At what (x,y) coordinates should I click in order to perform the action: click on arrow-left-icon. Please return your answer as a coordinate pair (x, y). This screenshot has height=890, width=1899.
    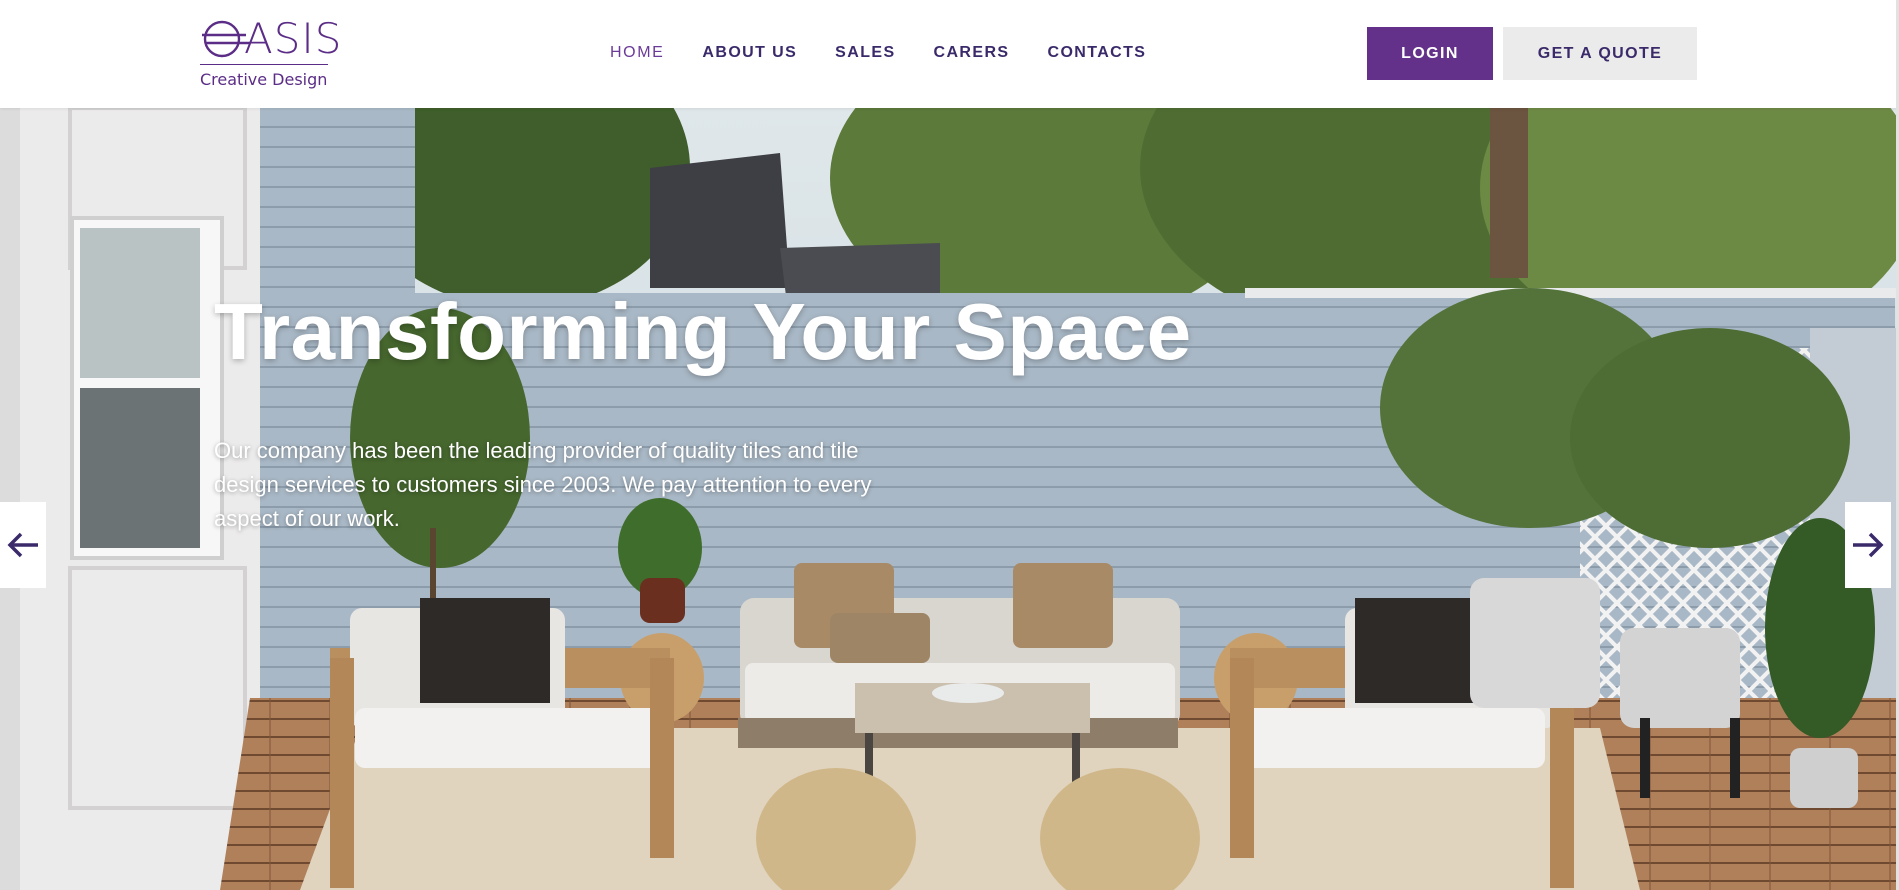
    Looking at the image, I should click on (22, 545).